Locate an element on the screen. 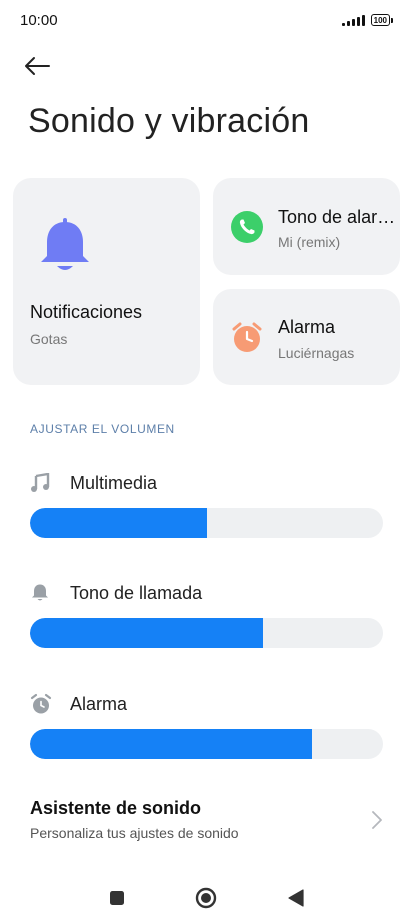  volume-slider-multimedia is located at coordinates (206, 523).